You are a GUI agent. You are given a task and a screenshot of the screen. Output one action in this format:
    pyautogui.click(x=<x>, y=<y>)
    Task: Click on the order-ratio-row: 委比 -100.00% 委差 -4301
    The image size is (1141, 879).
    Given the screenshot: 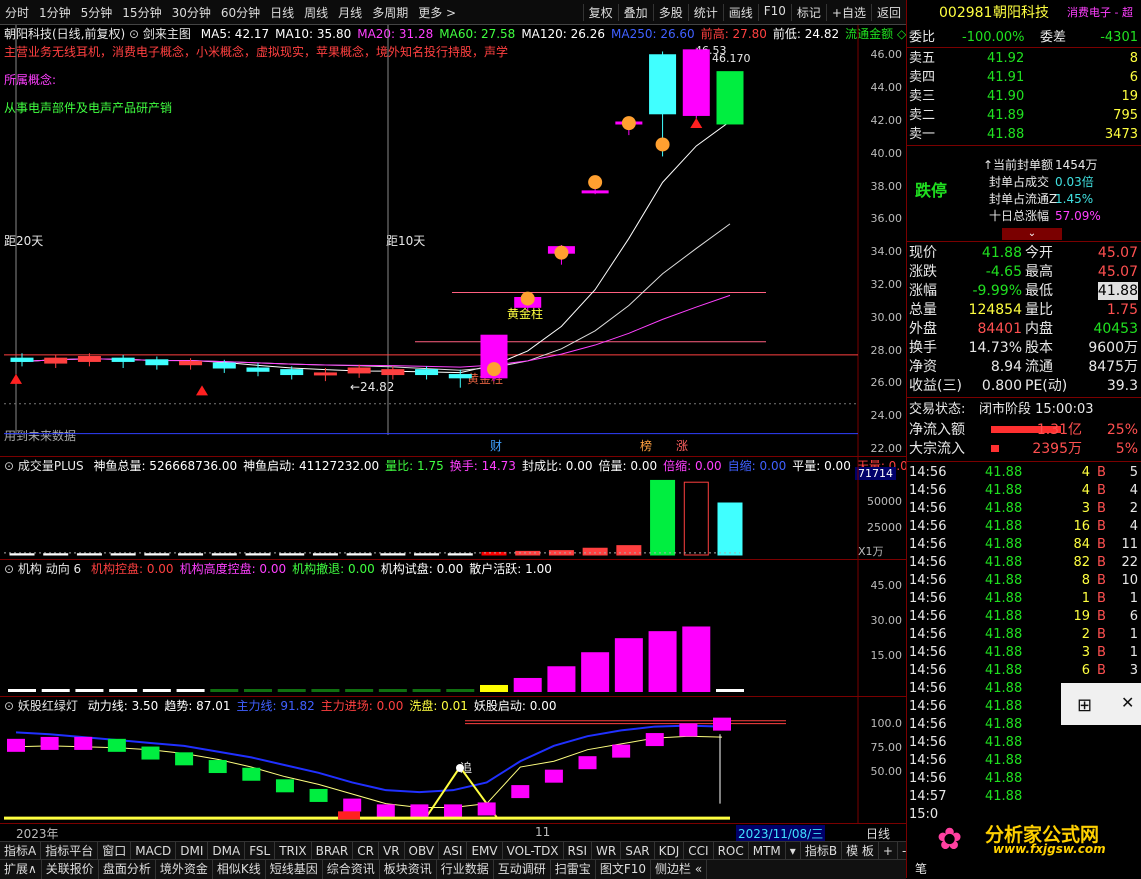 What is the action you would take?
    pyautogui.click(x=1024, y=38)
    